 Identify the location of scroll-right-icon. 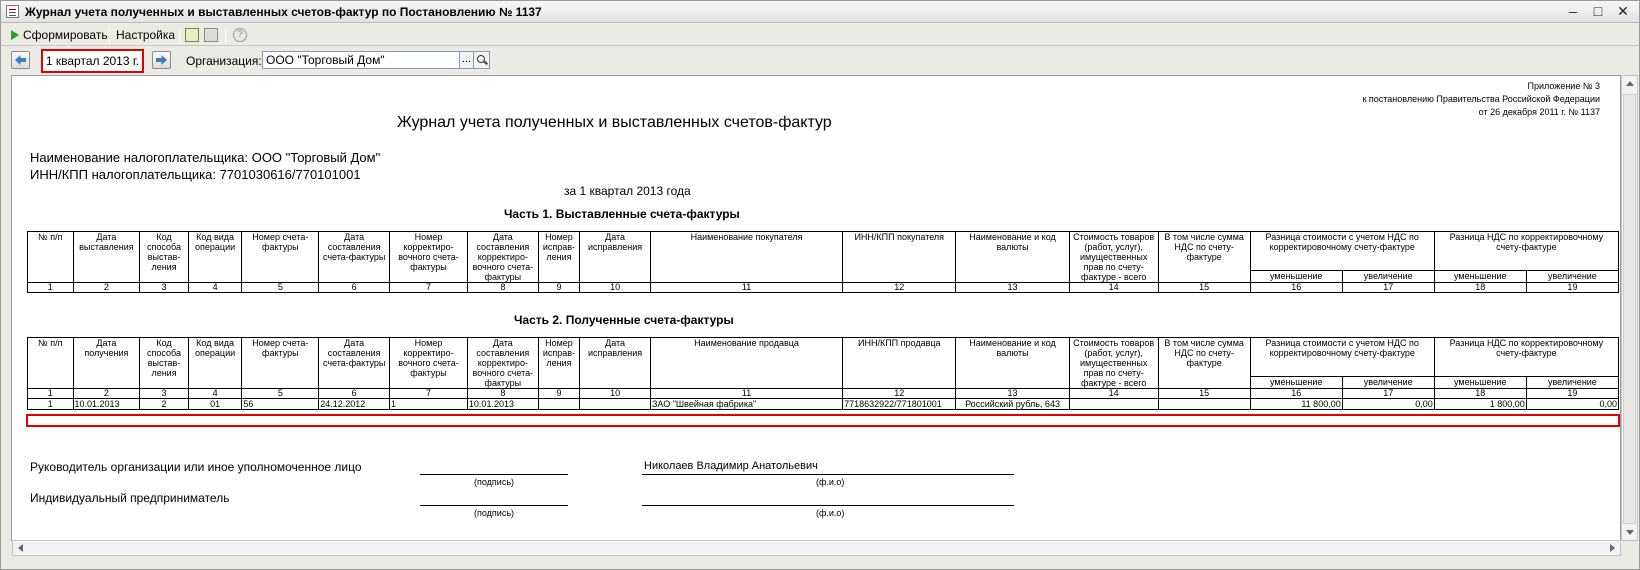
(1612, 548).